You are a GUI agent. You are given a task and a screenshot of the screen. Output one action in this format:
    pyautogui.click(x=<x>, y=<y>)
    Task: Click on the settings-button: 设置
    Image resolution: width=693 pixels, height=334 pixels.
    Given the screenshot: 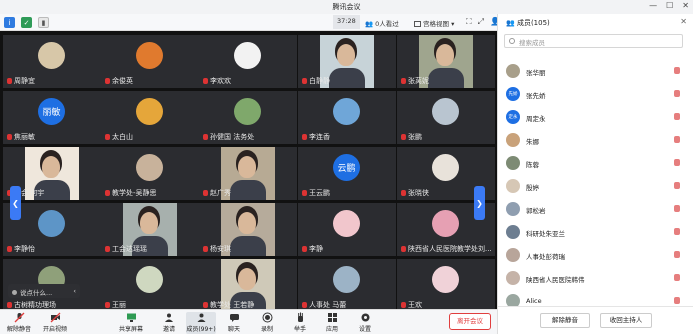 What is the action you would take?
    pyautogui.click(x=365, y=323)
    